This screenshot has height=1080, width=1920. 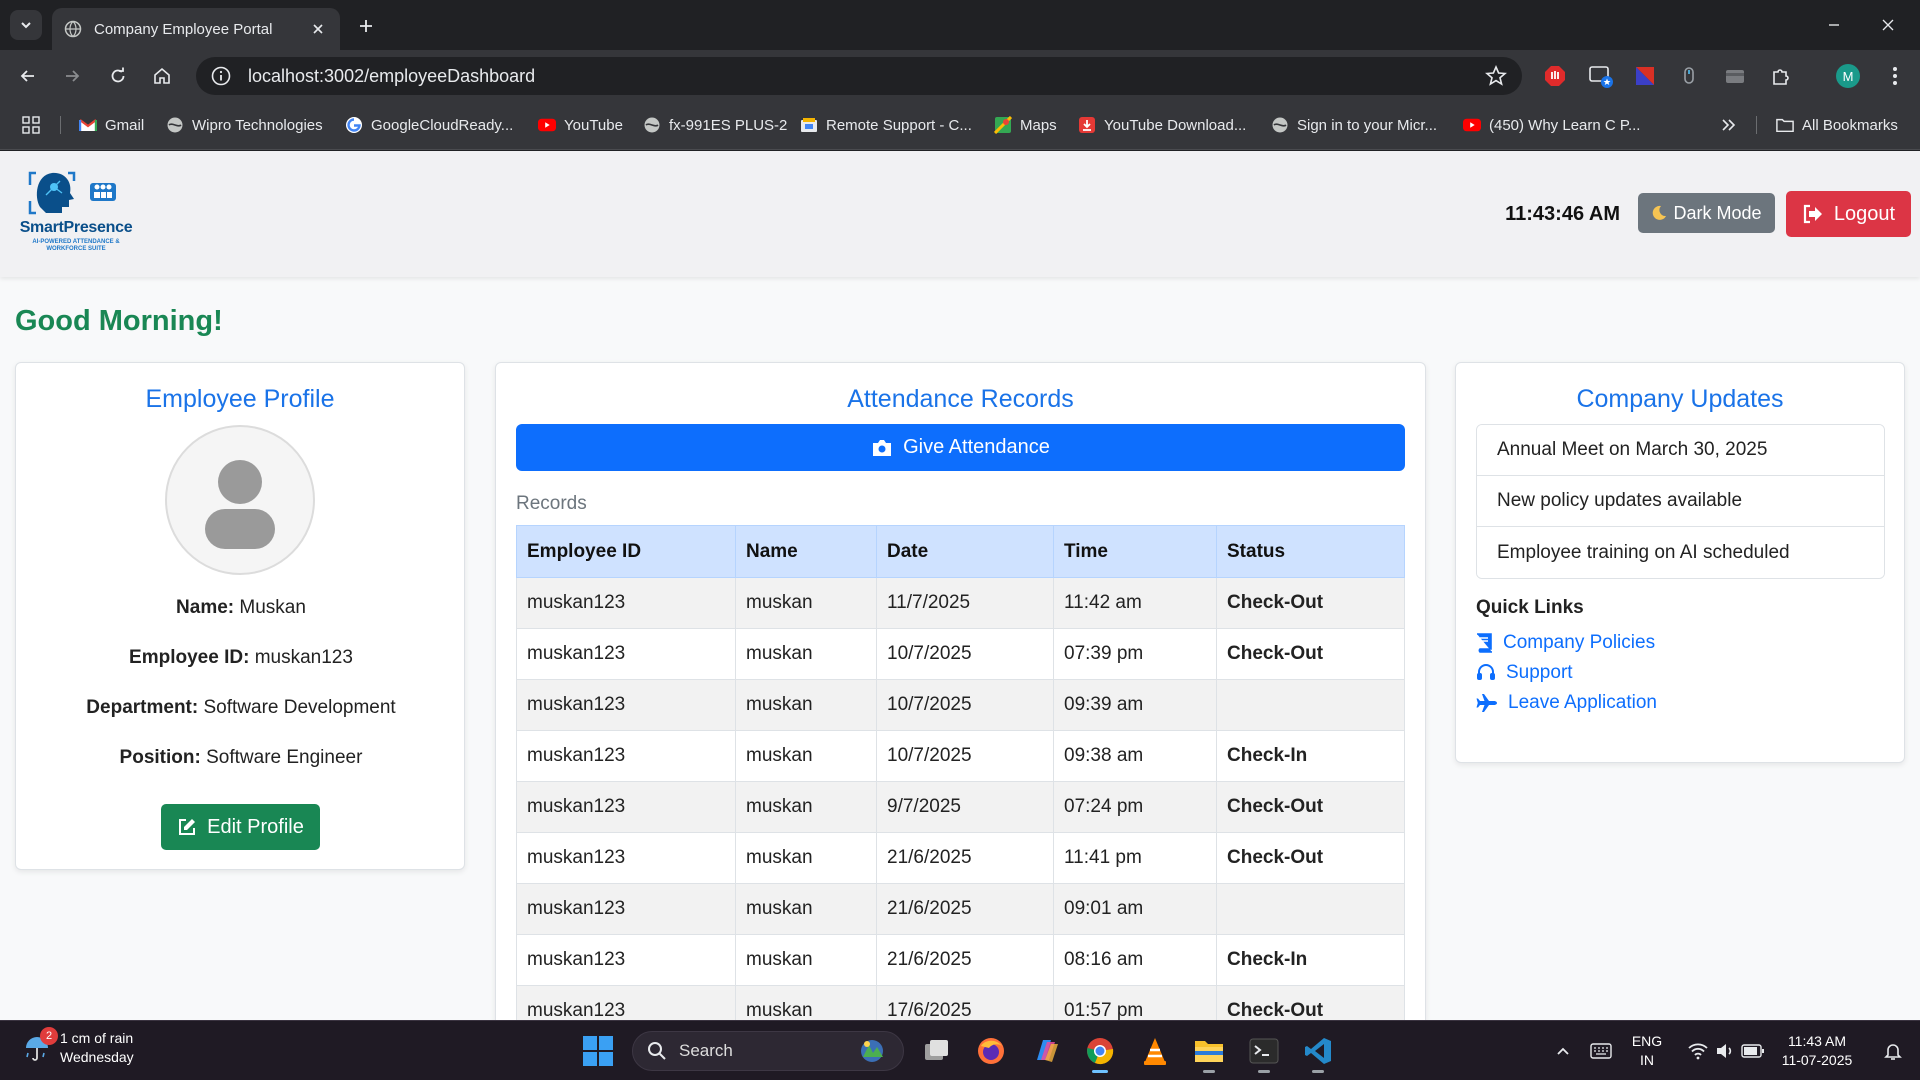 What do you see at coordinates (1155, 1051) in the screenshot?
I see `vlc-icon` at bounding box center [1155, 1051].